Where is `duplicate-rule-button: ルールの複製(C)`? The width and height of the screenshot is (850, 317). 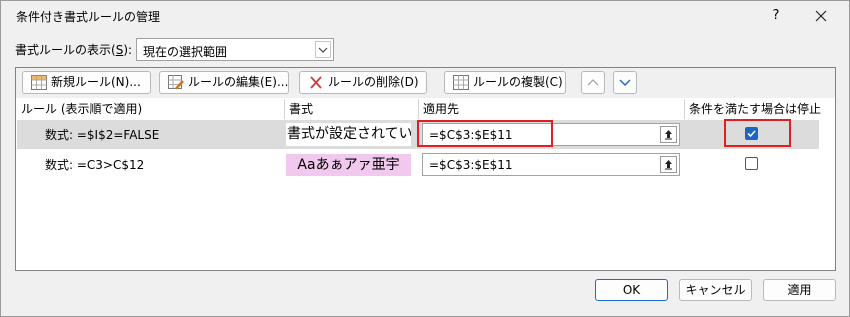 duplicate-rule-button: ルールの複製(C) is located at coordinates (505, 82).